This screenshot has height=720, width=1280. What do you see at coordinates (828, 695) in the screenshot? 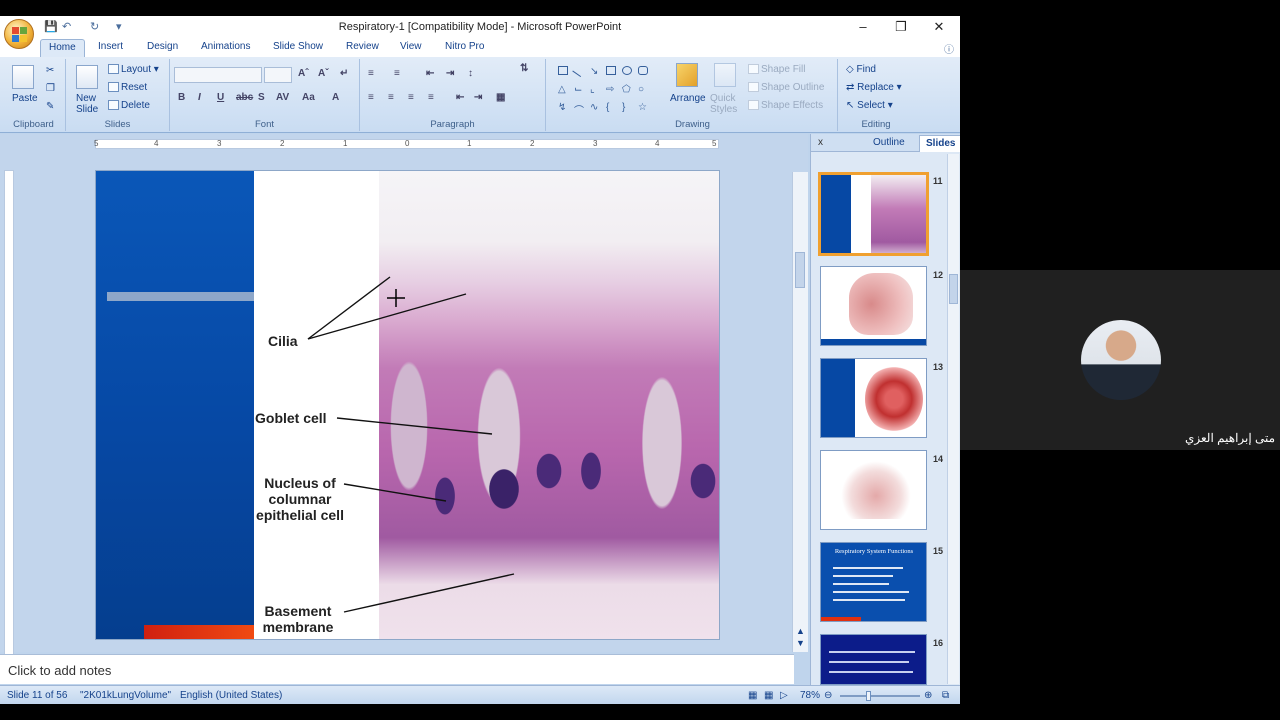
I see `zoom-out-icon: ⊖` at bounding box center [828, 695].